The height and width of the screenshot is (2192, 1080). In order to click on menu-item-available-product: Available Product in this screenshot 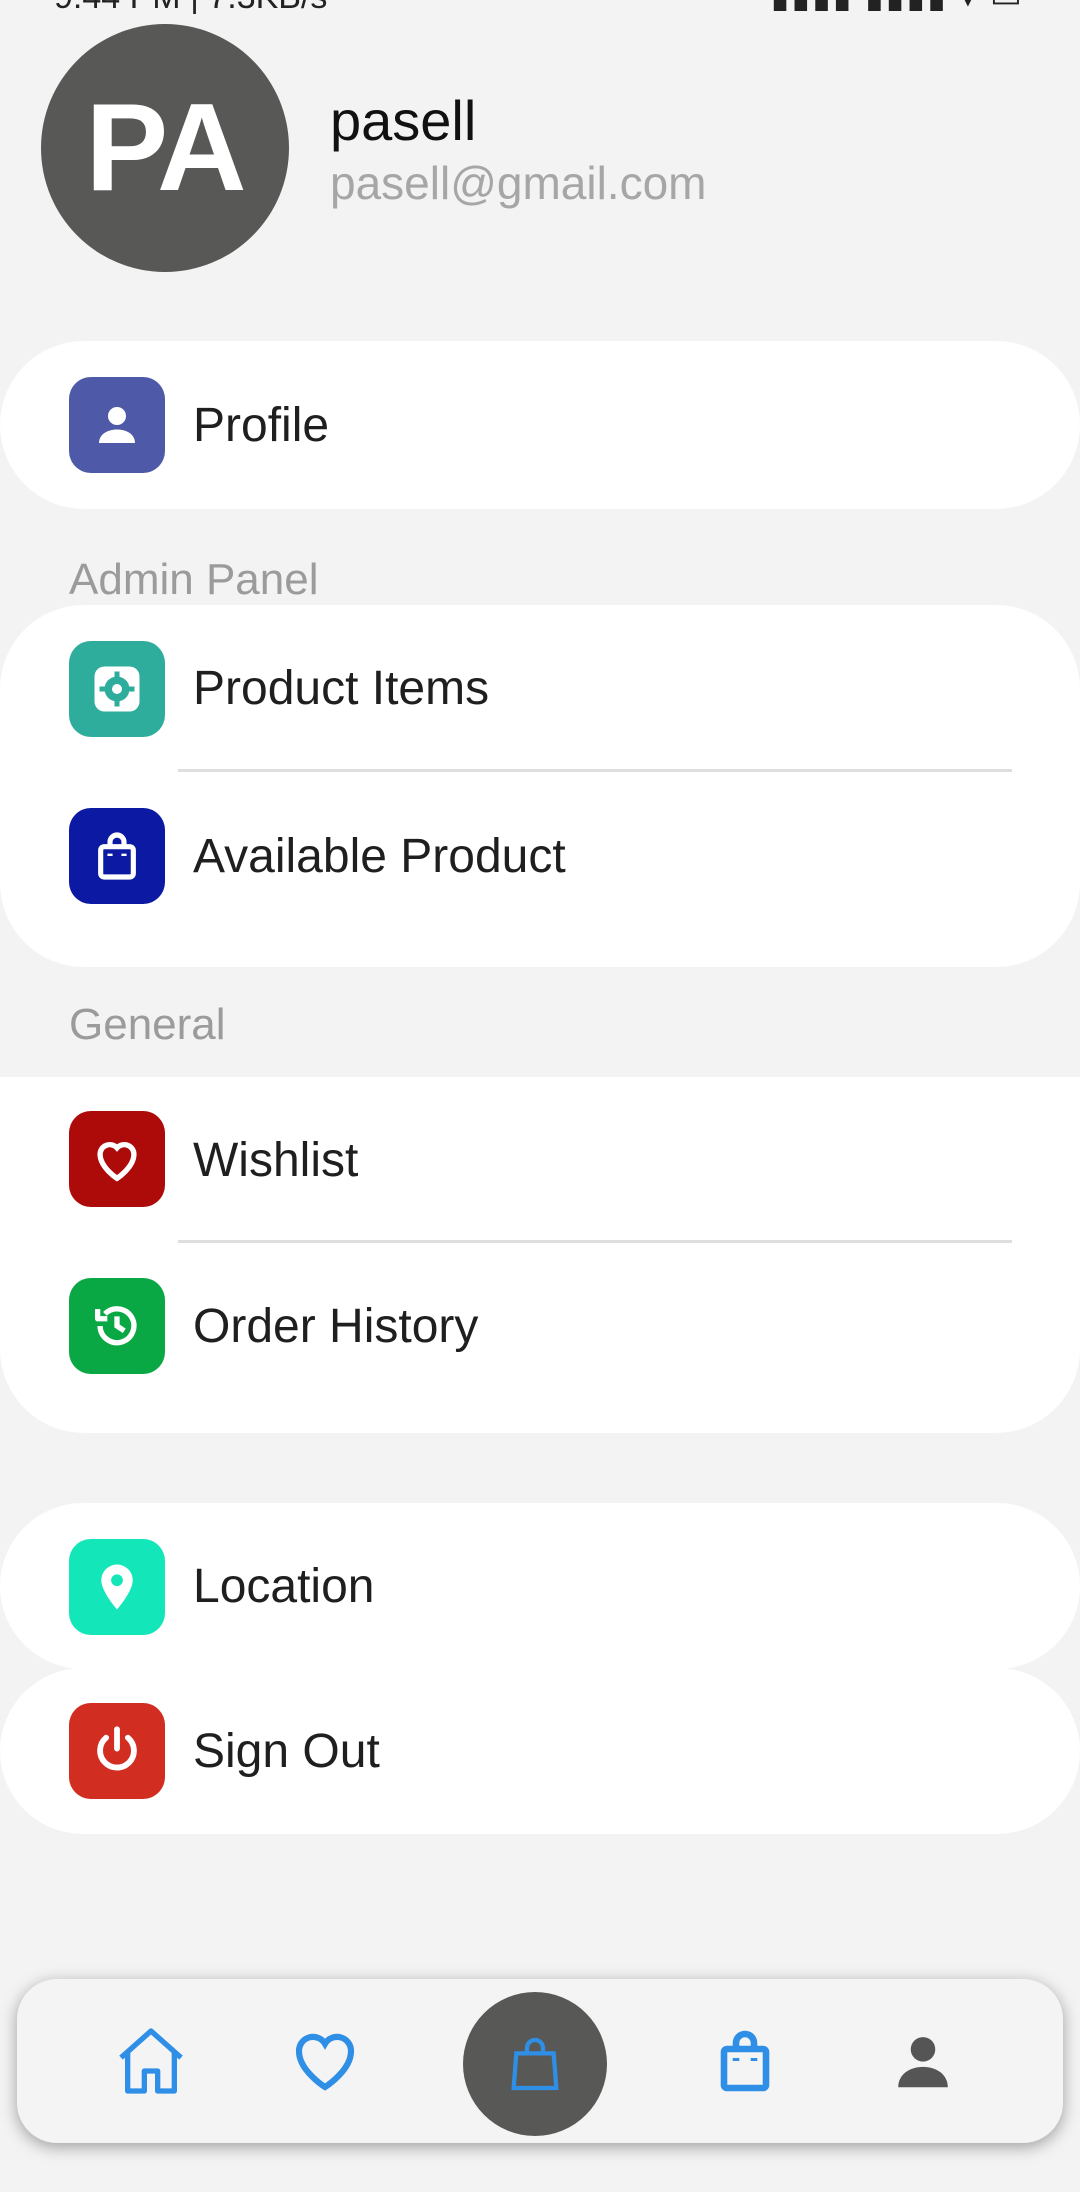, I will do `click(540, 856)`.